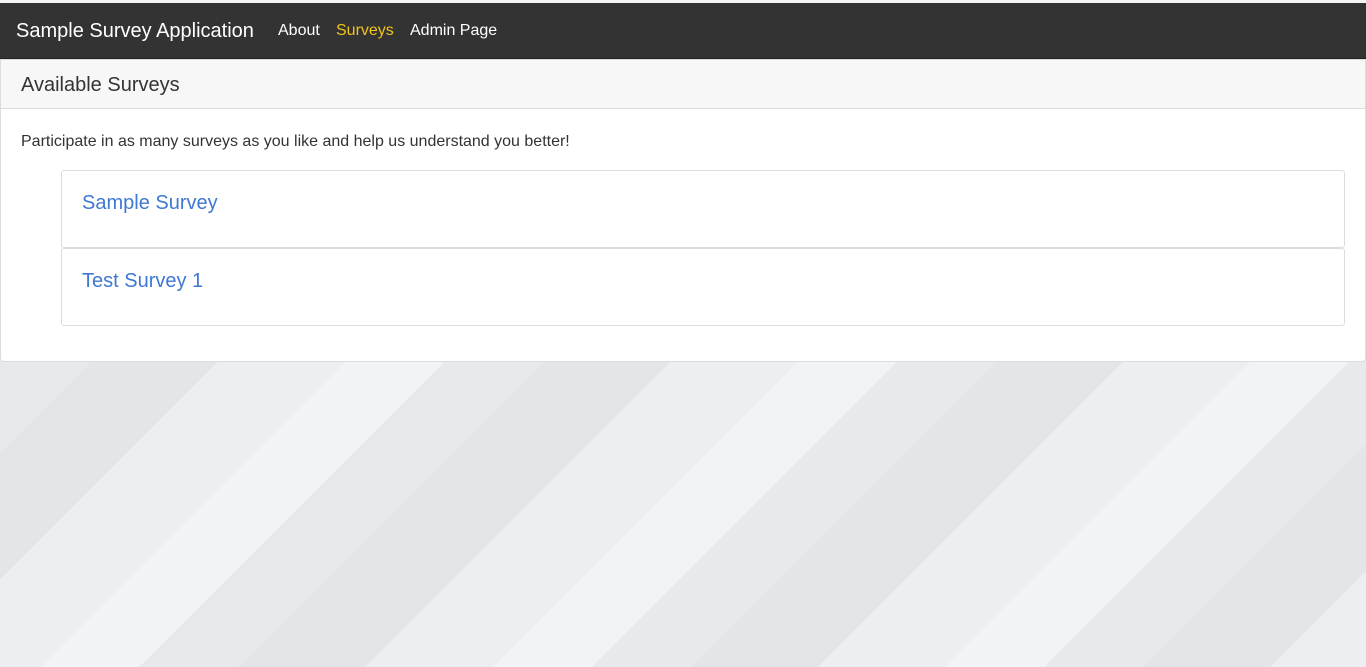  What do you see at coordinates (683, 84) in the screenshot?
I see `panel-heading: Available Surveys` at bounding box center [683, 84].